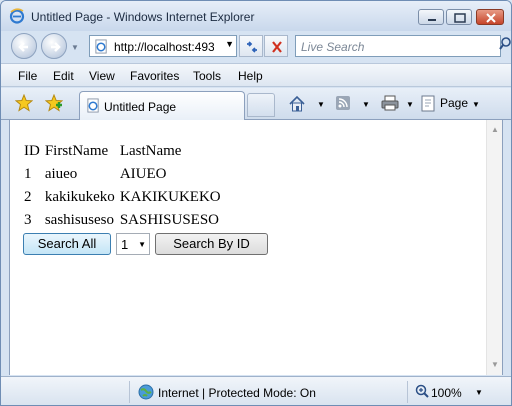  I want to click on close-button, so click(490, 17).